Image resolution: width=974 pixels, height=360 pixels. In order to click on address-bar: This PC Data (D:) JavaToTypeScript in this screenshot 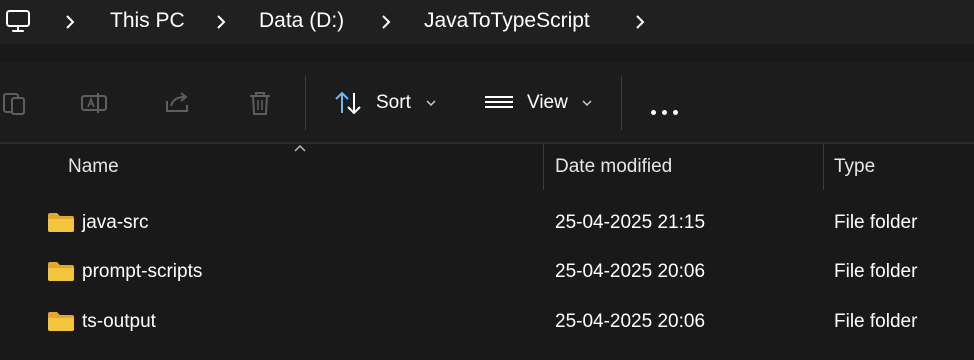, I will do `click(487, 22)`.